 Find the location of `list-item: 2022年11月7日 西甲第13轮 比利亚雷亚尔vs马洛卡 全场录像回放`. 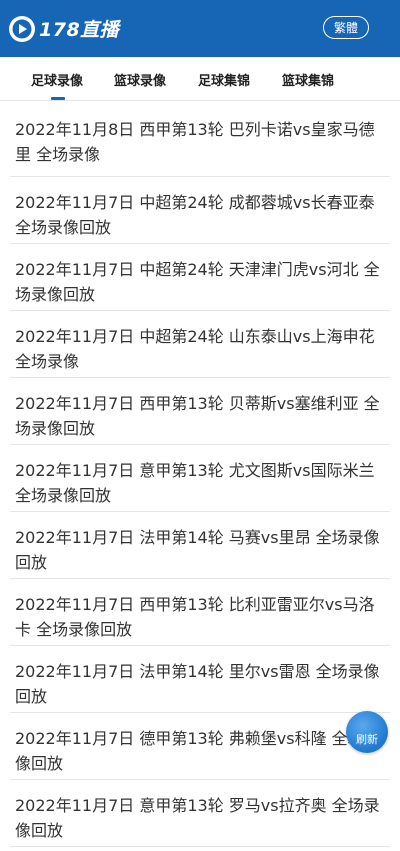

list-item: 2022年11月7日 西甲第13轮 比利亚雷亚尔vs马洛卡 全场录像回放 is located at coordinates (200, 612).